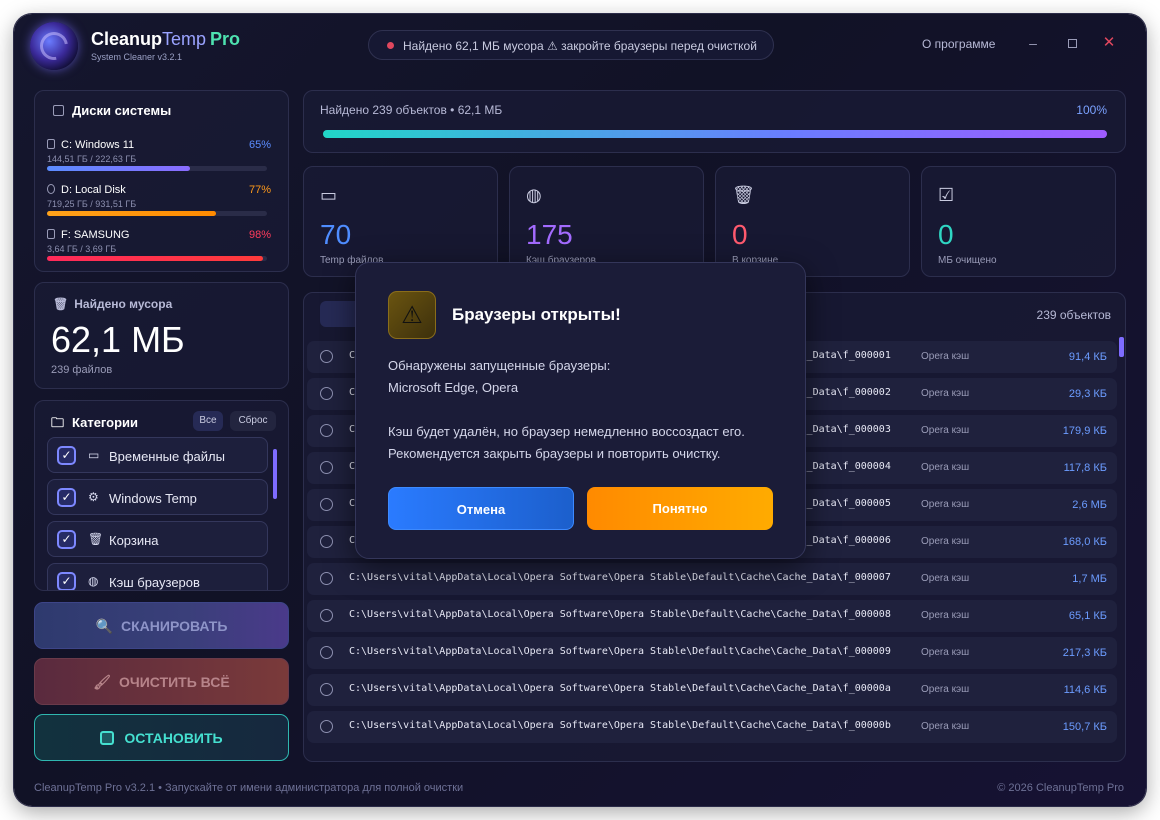 This screenshot has height=820, width=1160. Describe the element at coordinates (104, 626) in the screenshot. I see `search-icon: 🔍` at that location.